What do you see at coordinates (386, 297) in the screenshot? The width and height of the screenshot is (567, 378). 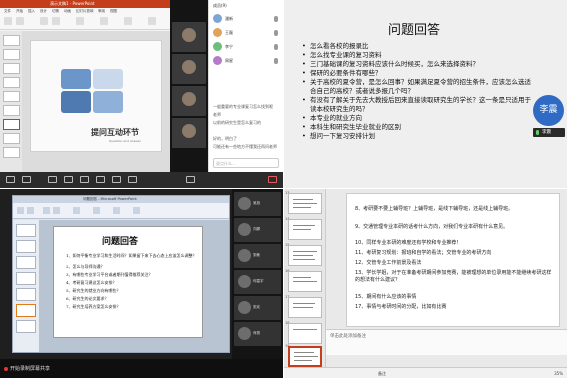 I see `question-item: 15、期间有什么应该的事情` at bounding box center [386, 297].